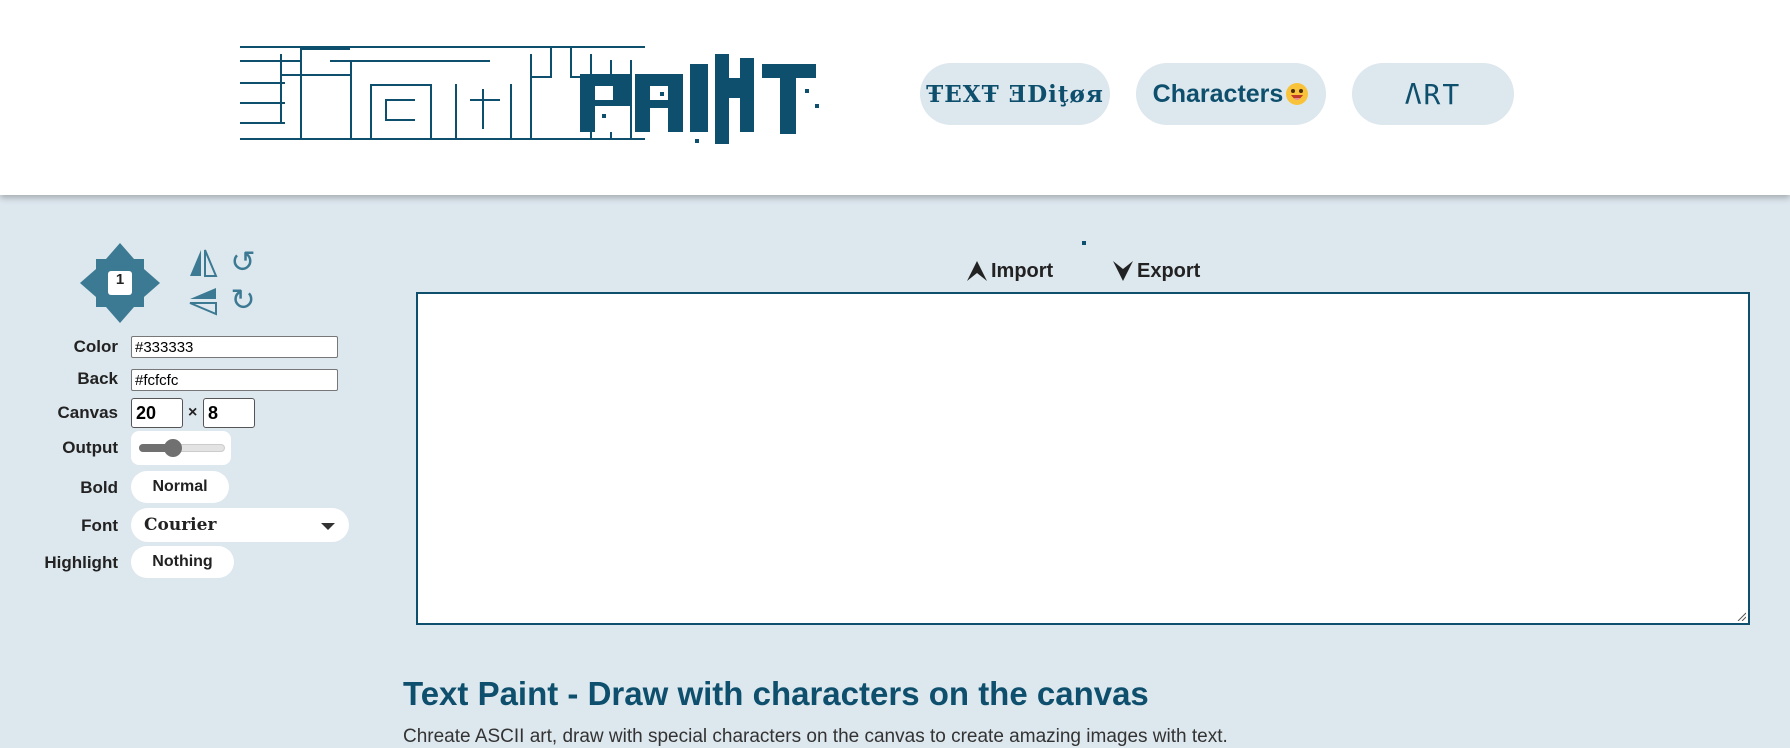 This screenshot has width=1790, height=748. I want to click on export-arrow-icon, so click(1123, 271).